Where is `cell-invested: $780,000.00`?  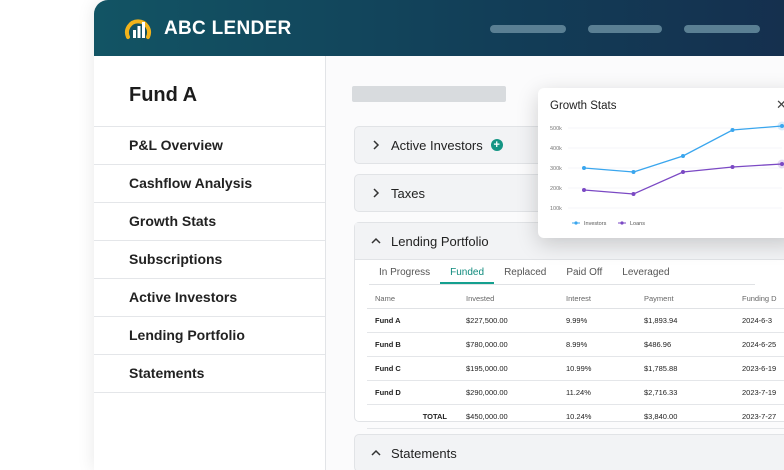 cell-invested: $780,000.00 is located at coordinates (515, 345).